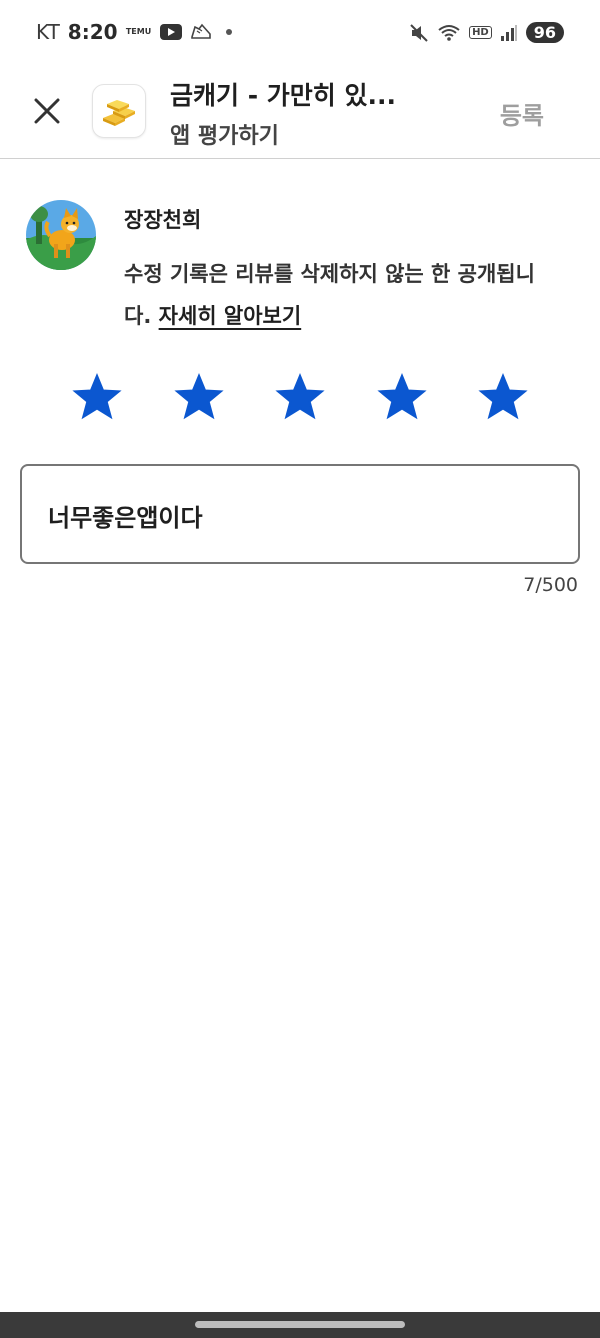  I want to click on star-3-icon, so click(300, 397).